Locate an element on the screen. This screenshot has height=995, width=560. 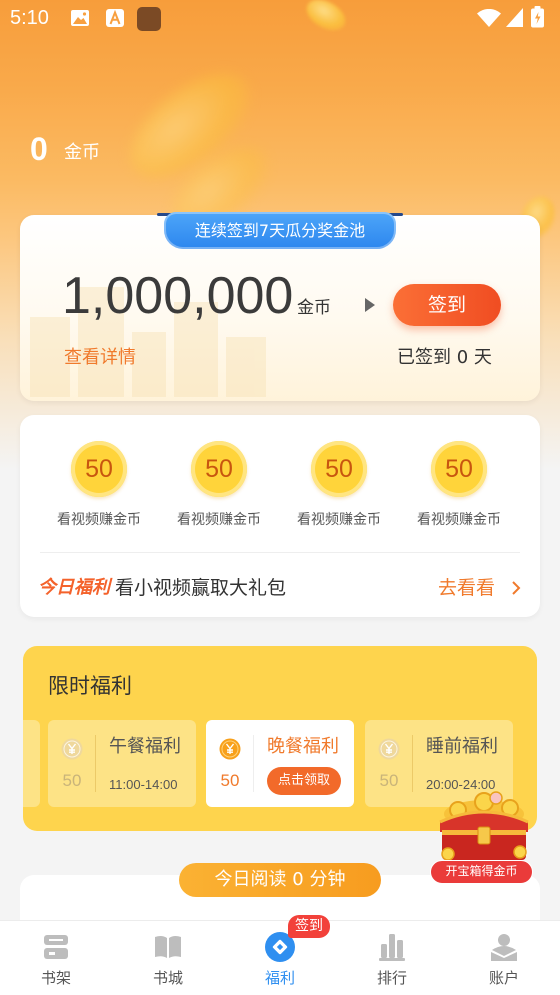
checkin-streak-banner: 连续签到7天瓜分奖金池 is located at coordinates (280, 230).